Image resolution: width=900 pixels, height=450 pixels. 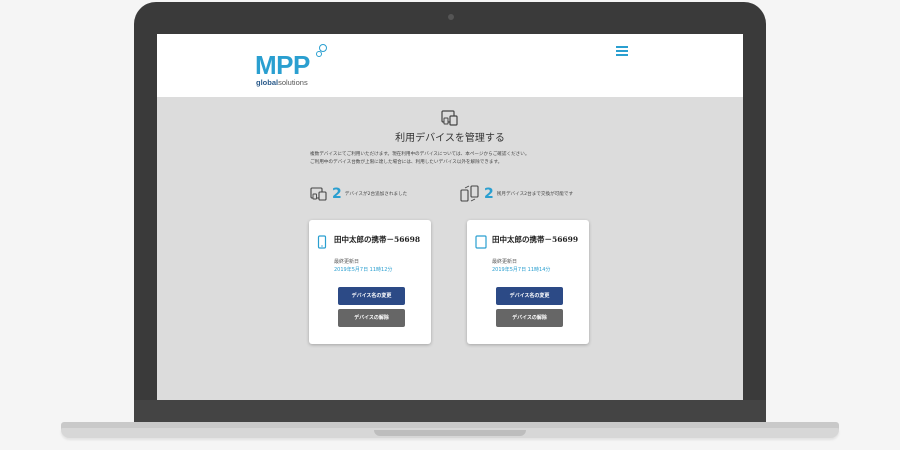 What do you see at coordinates (363, 270) in the screenshot?
I see `last-updated-date: 2019年5月7日 11時12分` at bounding box center [363, 270].